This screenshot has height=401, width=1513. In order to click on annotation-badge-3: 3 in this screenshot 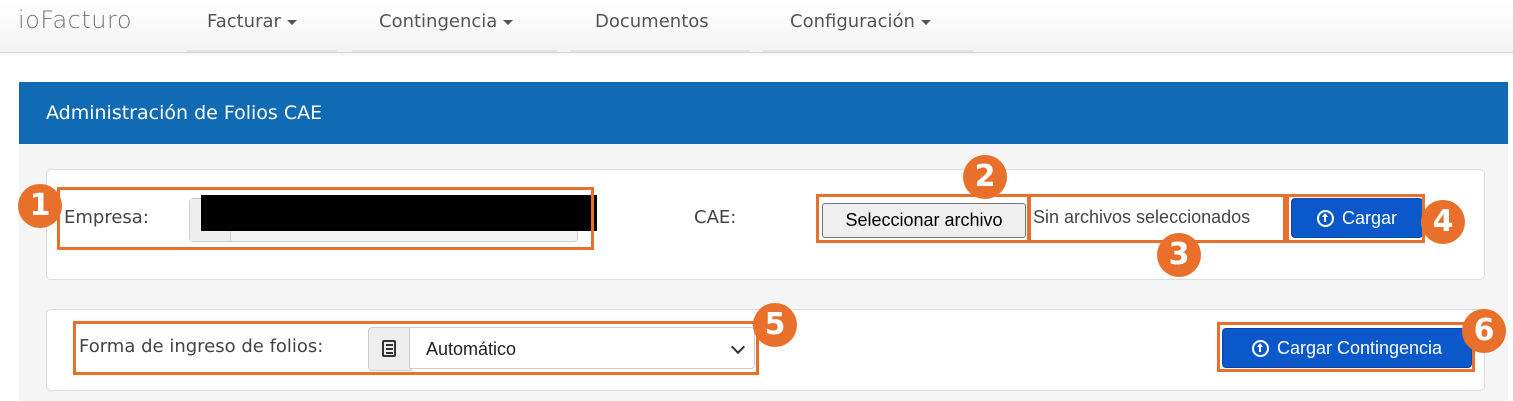, I will do `click(1179, 255)`.